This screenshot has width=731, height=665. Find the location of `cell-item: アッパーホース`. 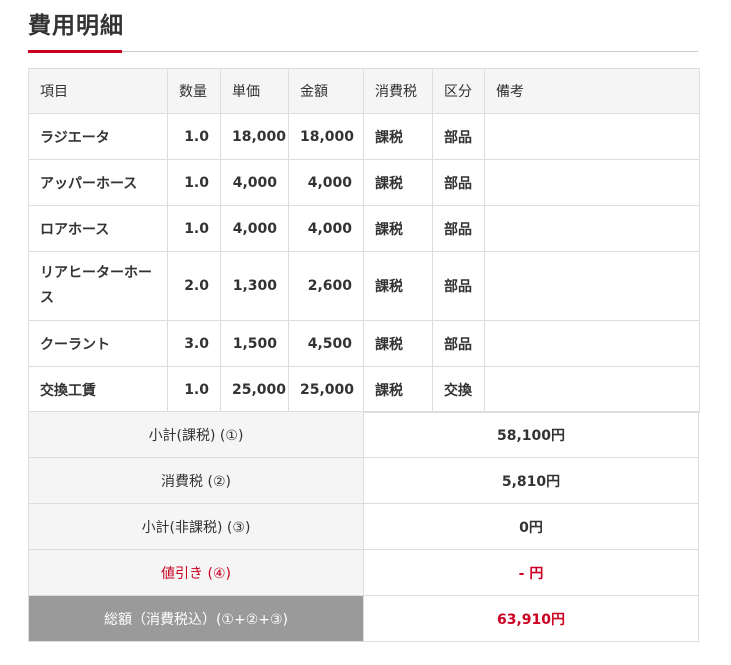

cell-item: アッパーホース is located at coordinates (98, 182).